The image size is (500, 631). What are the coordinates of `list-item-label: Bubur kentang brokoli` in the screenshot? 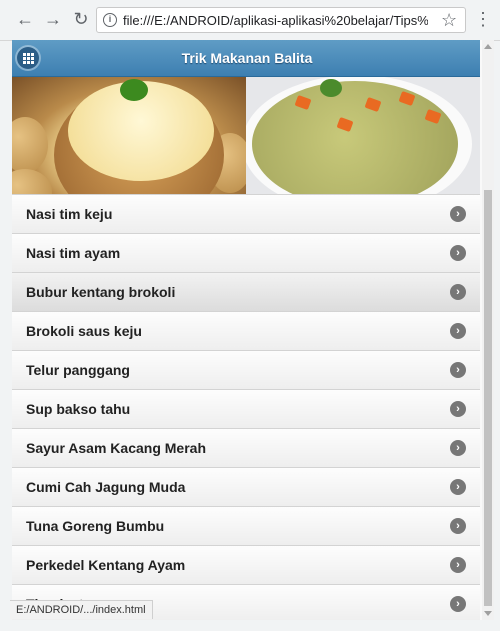 It's located at (100, 292).